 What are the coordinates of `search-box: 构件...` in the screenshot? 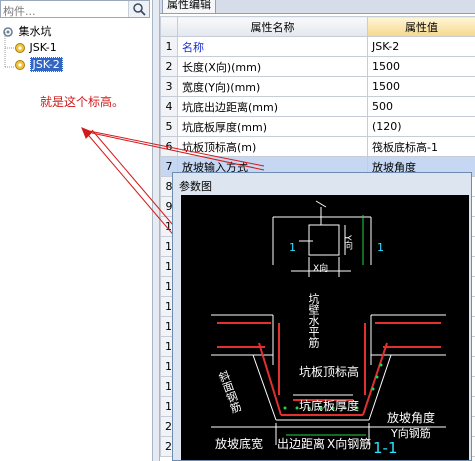 It's located at (75, 9).